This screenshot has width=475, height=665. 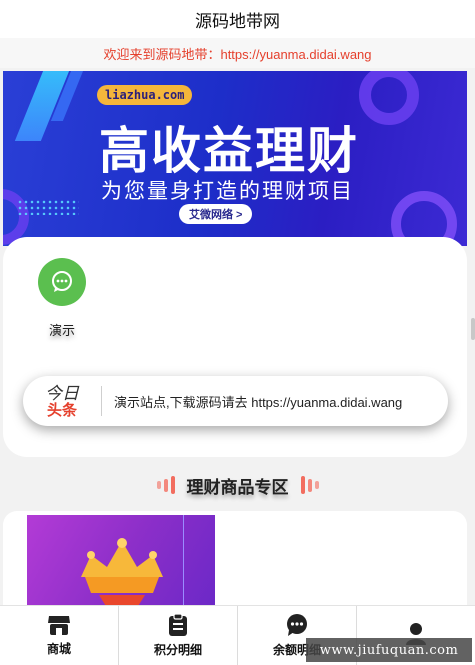 I want to click on section-title-decoration-right, so click(x=309, y=485).